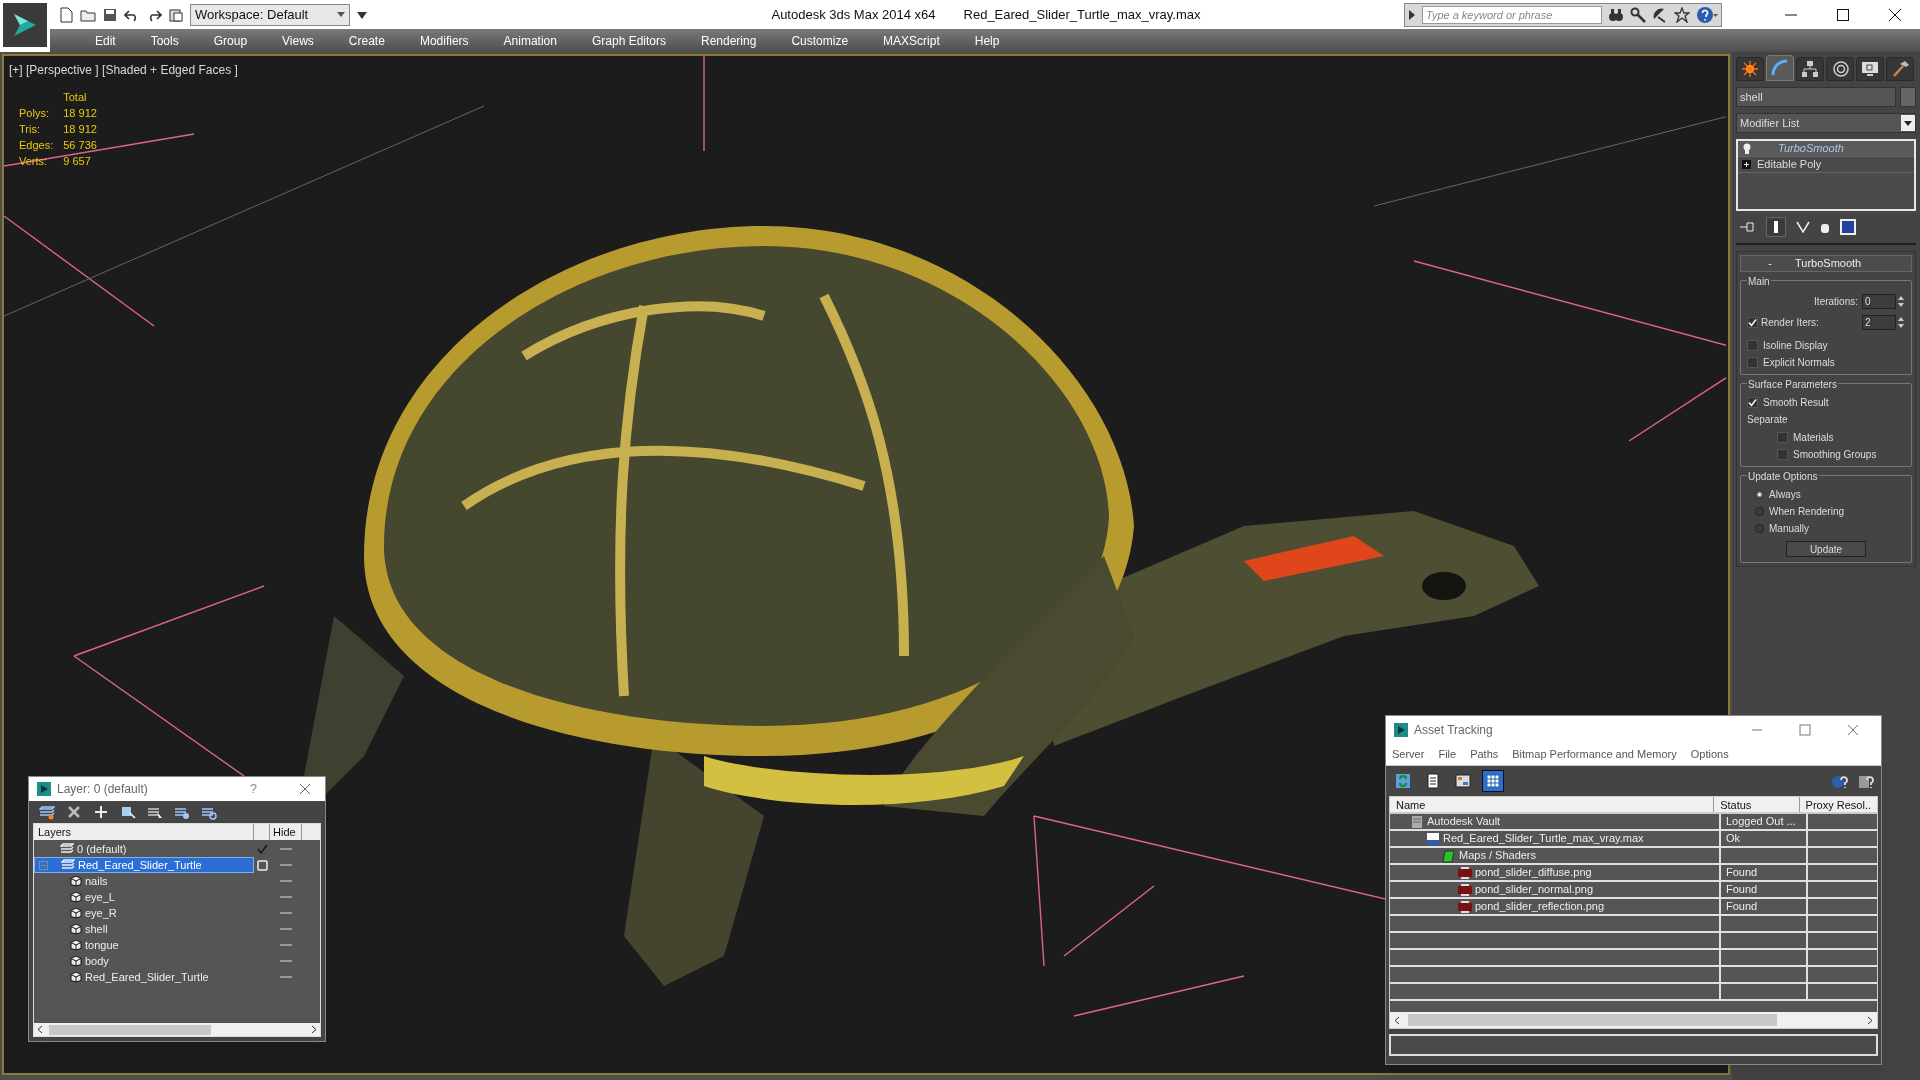 The image size is (1920, 1080). I want to click on layer-row: 0 (default), so click(144, 849).